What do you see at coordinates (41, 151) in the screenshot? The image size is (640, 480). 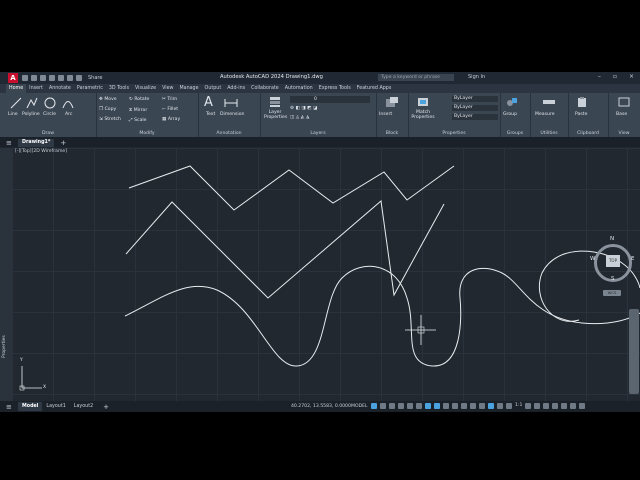 I see `viewport-controls: [-][Top][2D Wireframe]` at bounding box center [41, 151].